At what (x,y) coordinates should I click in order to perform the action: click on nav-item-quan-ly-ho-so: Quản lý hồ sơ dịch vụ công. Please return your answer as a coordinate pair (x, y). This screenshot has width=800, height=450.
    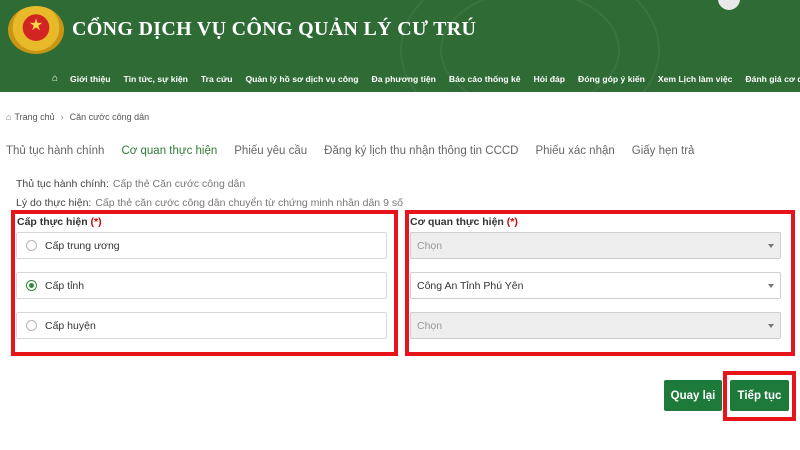
    Looking at the image, I should click on (301, 79).